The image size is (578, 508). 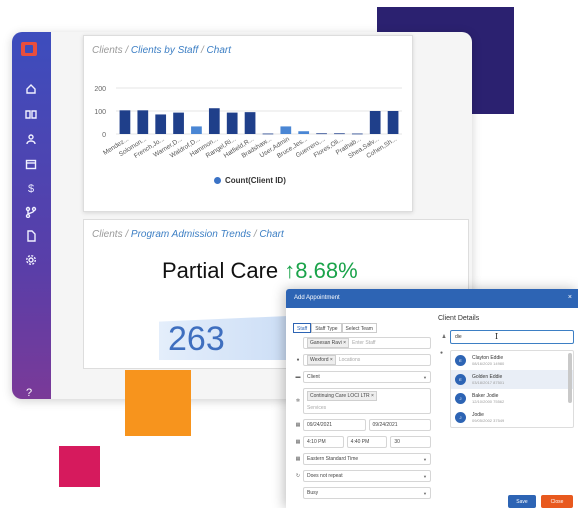 I want to click on chart-legend: Count(Client ID), so click(x=250, y=180).